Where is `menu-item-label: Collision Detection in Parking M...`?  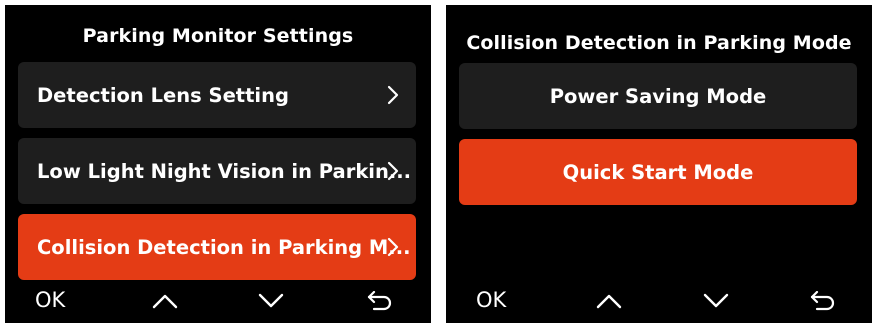
menu-item-label: Collision Detection in Parking M... is located at coordinates (224, 247).